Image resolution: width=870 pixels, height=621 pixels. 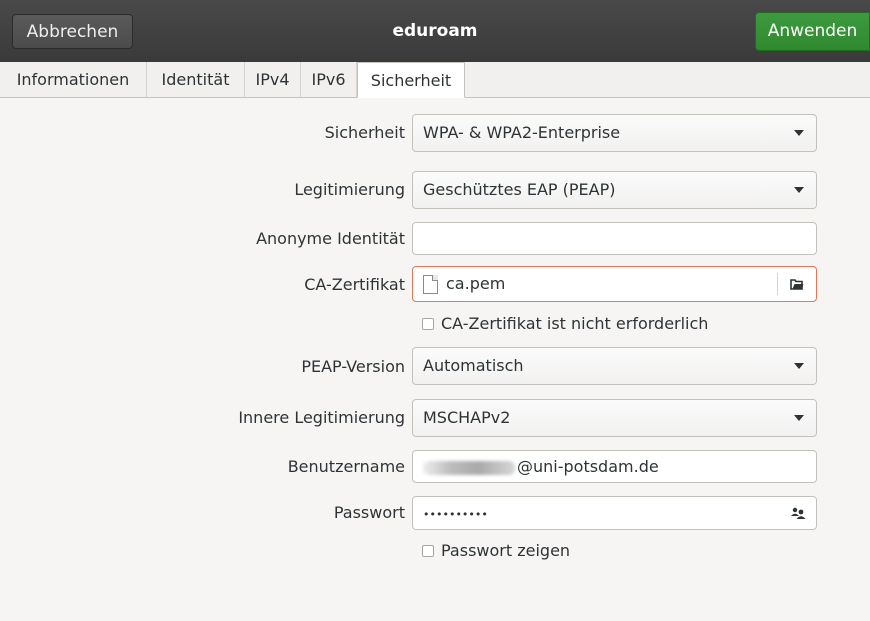 What do you see at coordinates (777, 284) in the screenshot?
I see `separator` at bounding box center [777, 284].